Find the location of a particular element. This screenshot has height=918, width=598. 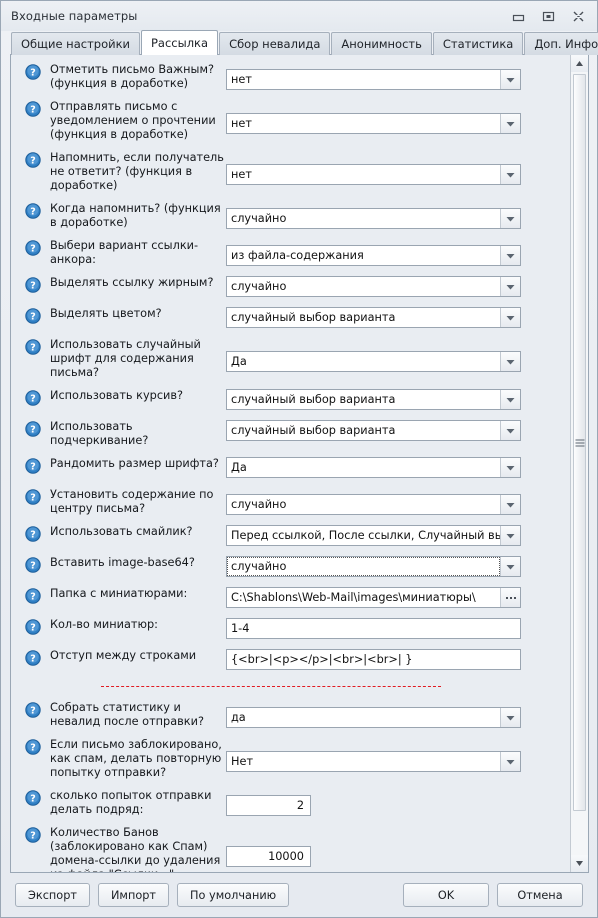

minimize-button is located at coordinates (518, 16).